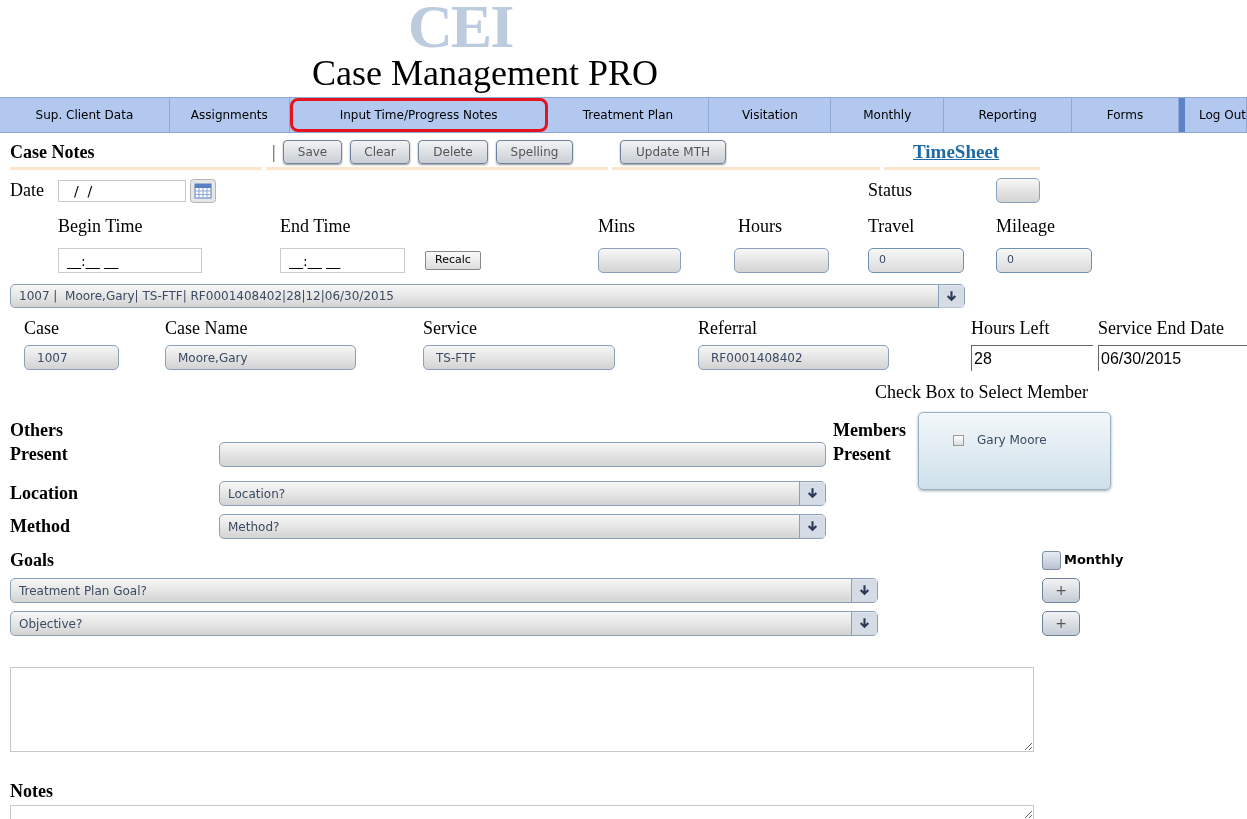 The image size is (1247, 819). What do you see at coordinates (44, 493) in the screenshot?
I see `location-label: Location` at bounding box center [44, 493].